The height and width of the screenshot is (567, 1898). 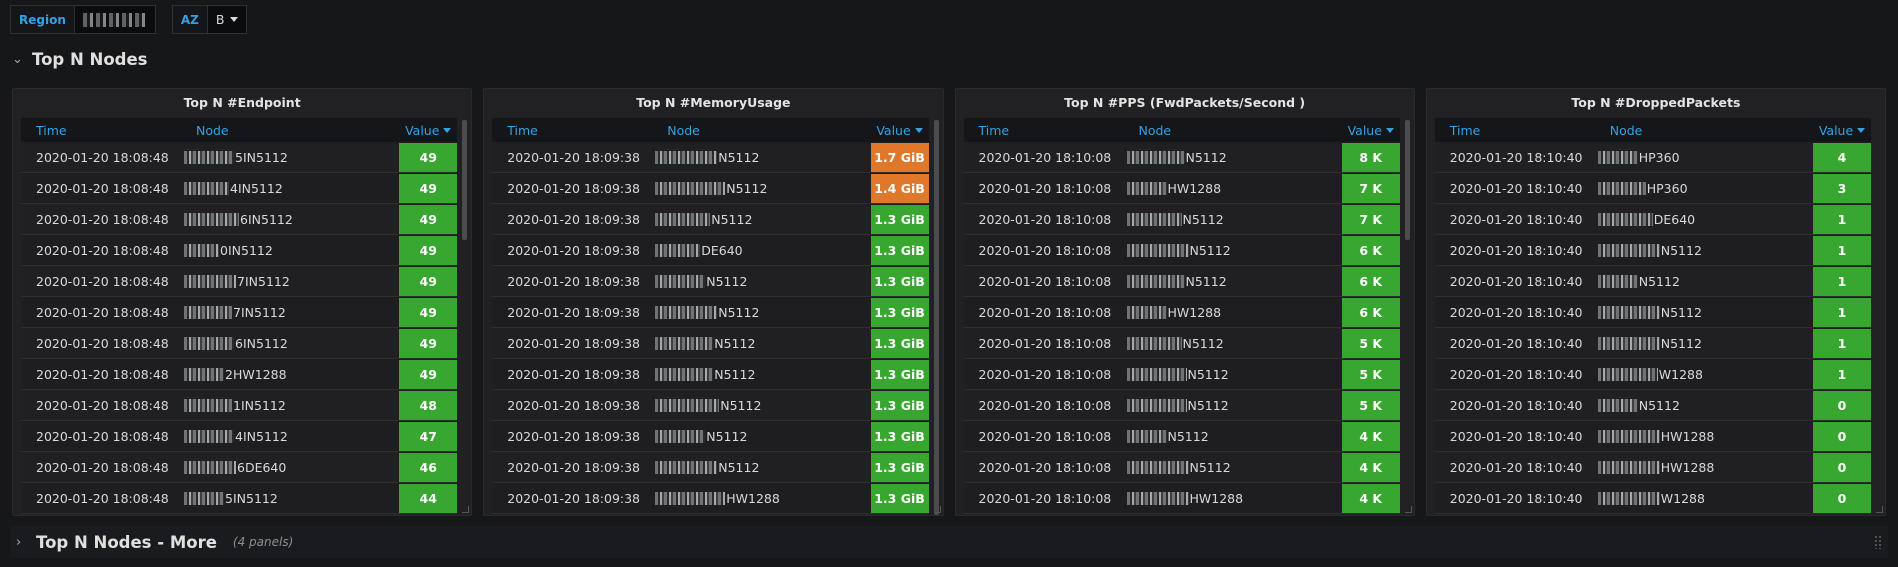 I want to click on node-name-suffix: DE640, so click(x=1674, y=219).